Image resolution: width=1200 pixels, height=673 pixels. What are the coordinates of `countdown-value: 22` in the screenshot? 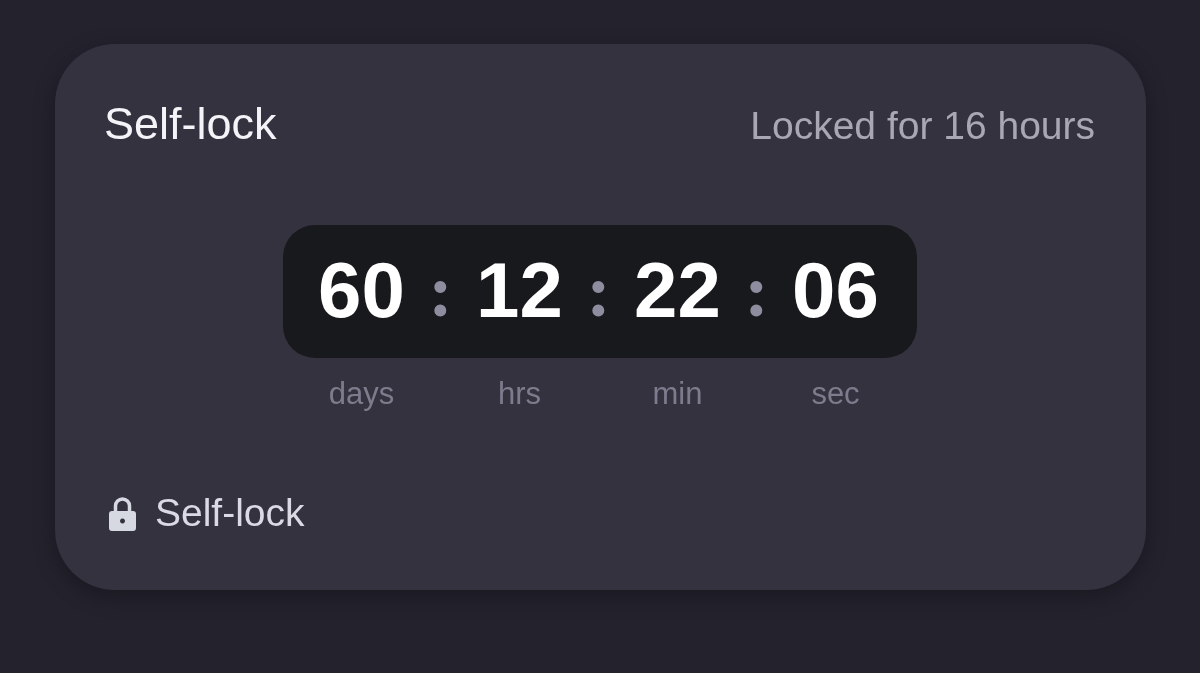 It's located at (677, 291).